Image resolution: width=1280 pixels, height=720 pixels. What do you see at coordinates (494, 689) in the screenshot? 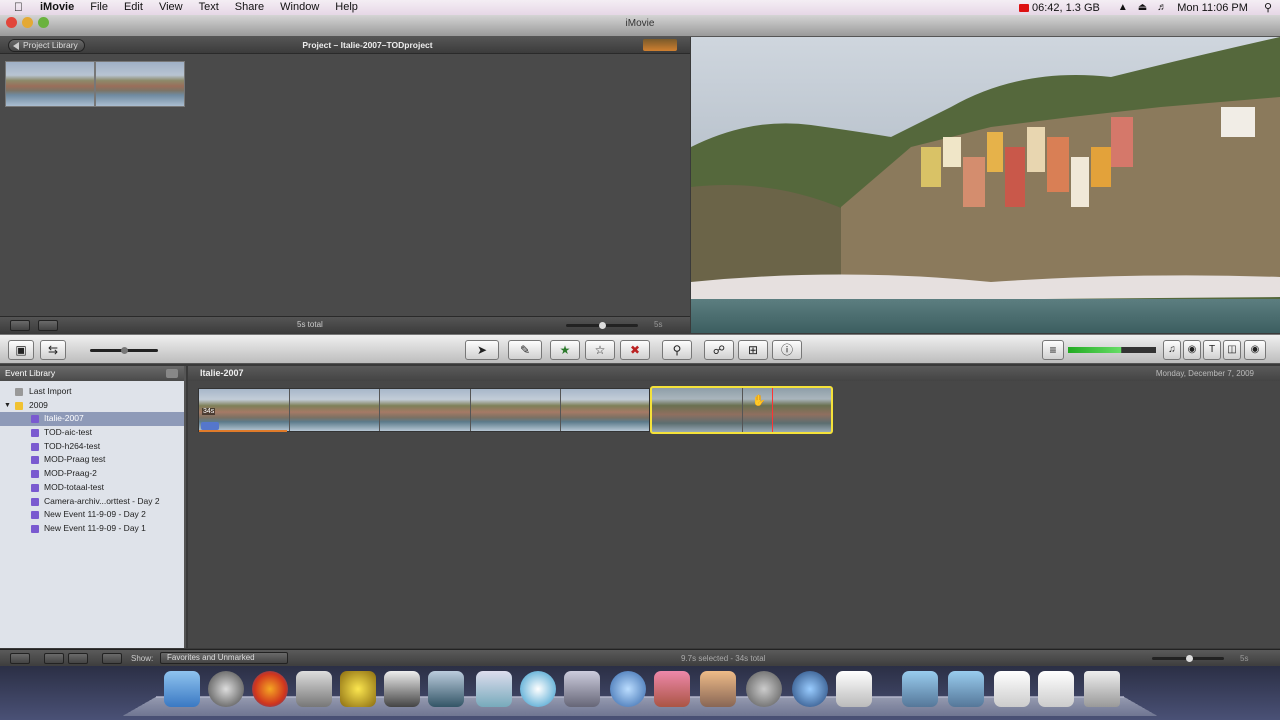
I see `app-store-icon` at bounding box center [494, 689].